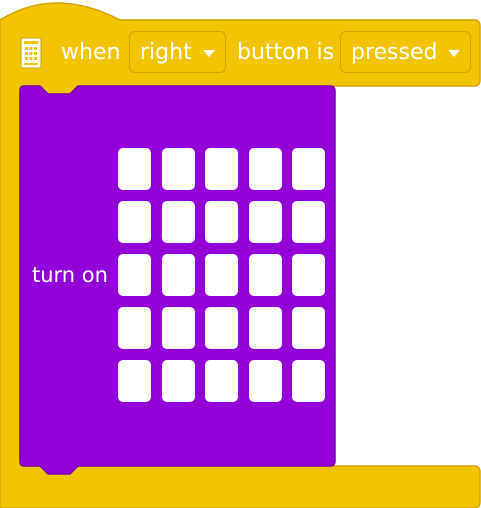 The height and width of the screenshot is (508, 481). I want to click on button-state-dropdown: pressed, so click(405, 52).